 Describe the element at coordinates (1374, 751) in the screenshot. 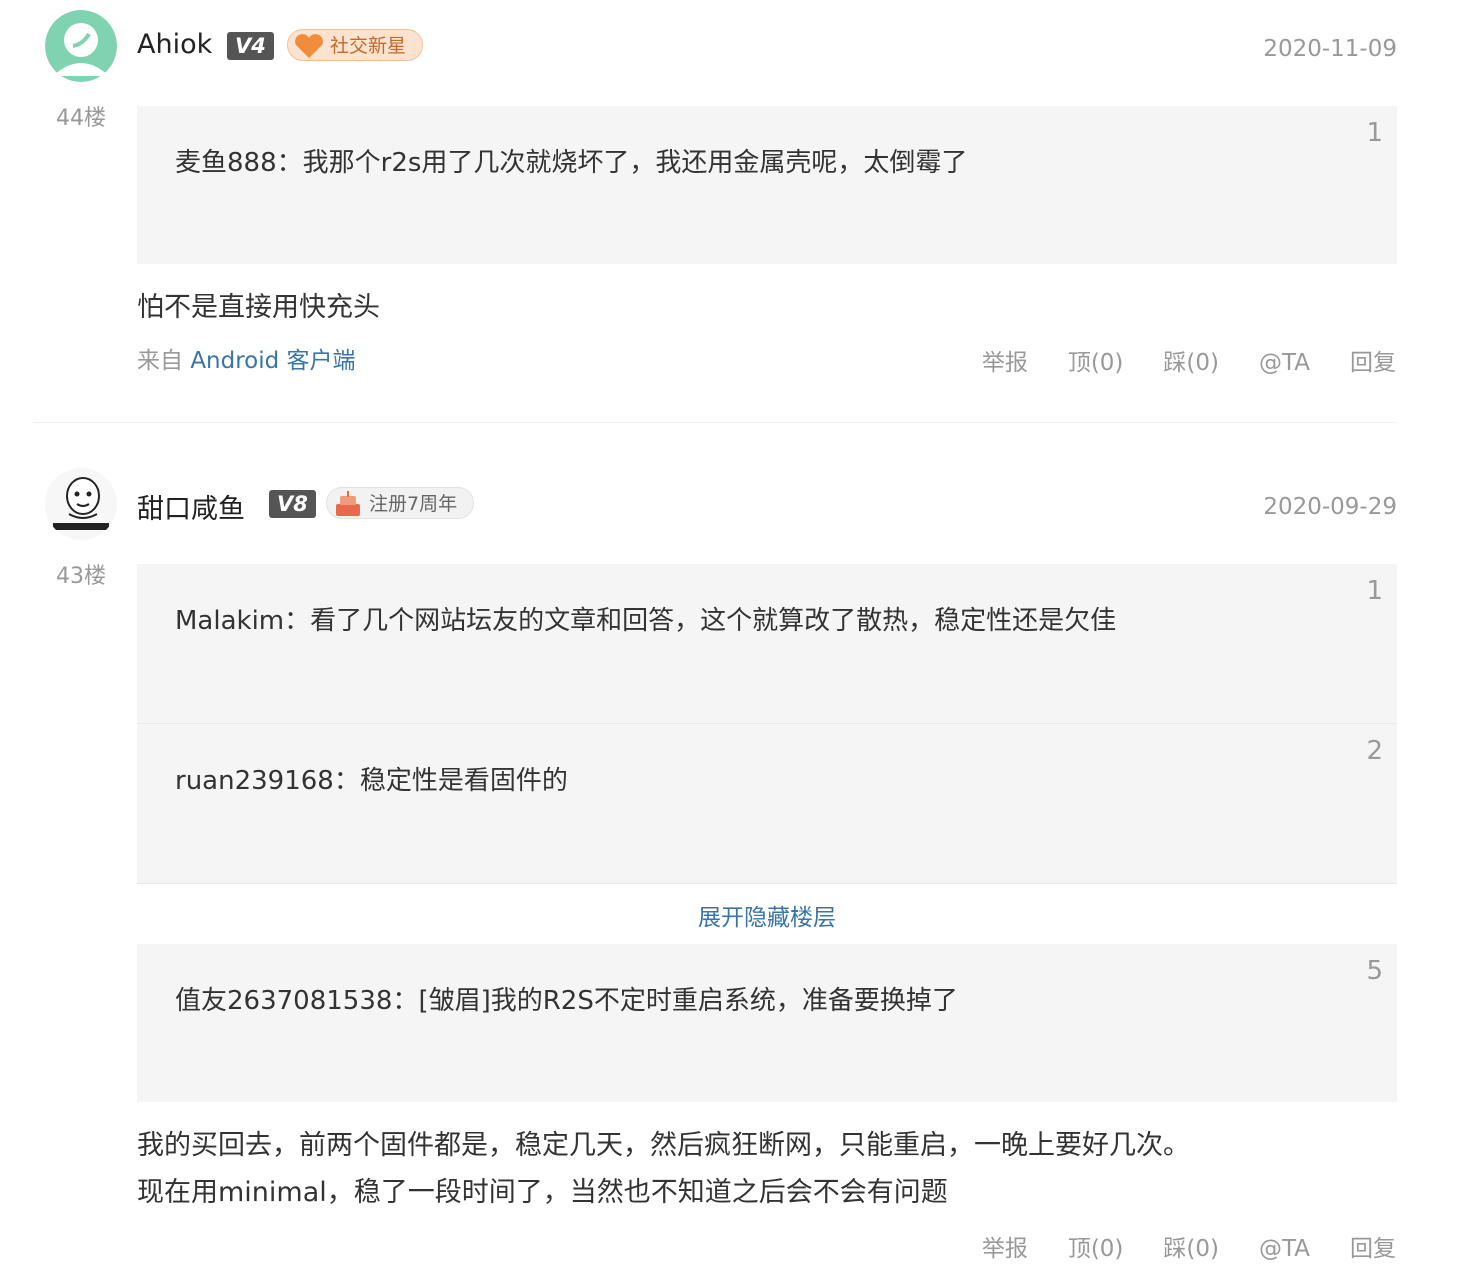

I see `quote-number: 2` at that location.